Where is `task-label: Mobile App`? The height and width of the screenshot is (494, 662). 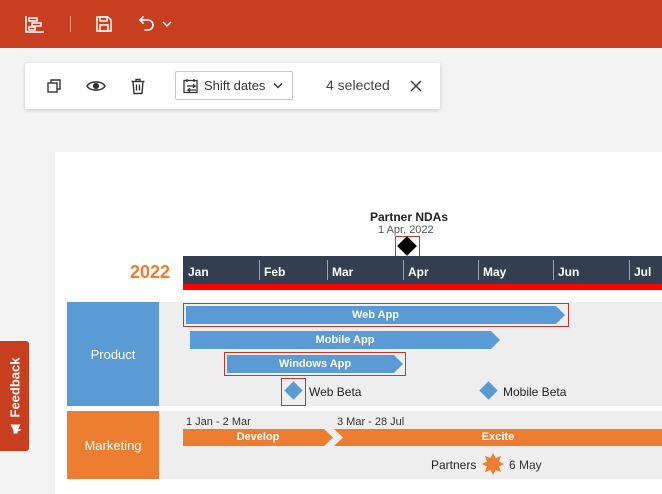 task-label: Mobile App is located at coordinates (345, 340).